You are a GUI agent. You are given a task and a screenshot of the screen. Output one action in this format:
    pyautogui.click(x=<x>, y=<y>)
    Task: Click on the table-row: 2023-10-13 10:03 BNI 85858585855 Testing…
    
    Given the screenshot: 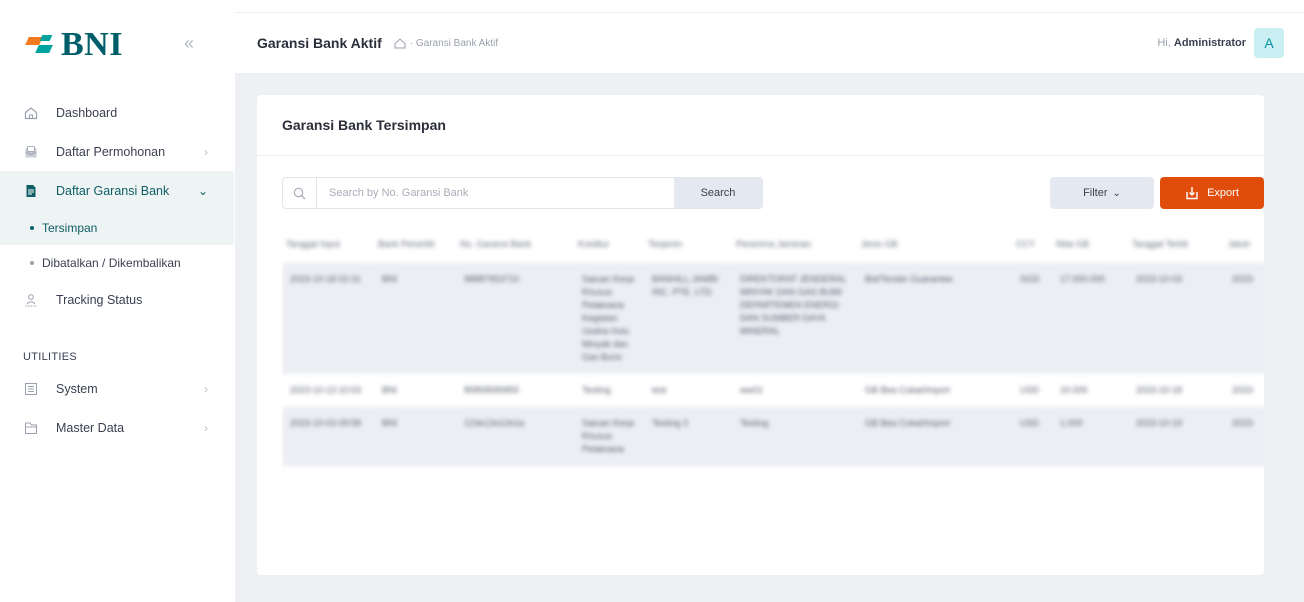 What is the action you would take?
    pyautogui.click(x=773, y=390)
    